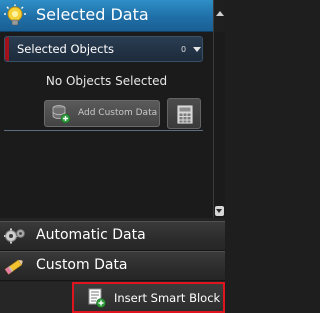 This screenshot has width=320, height=313. I want to click on scroll-down-button, so click(219, 211).